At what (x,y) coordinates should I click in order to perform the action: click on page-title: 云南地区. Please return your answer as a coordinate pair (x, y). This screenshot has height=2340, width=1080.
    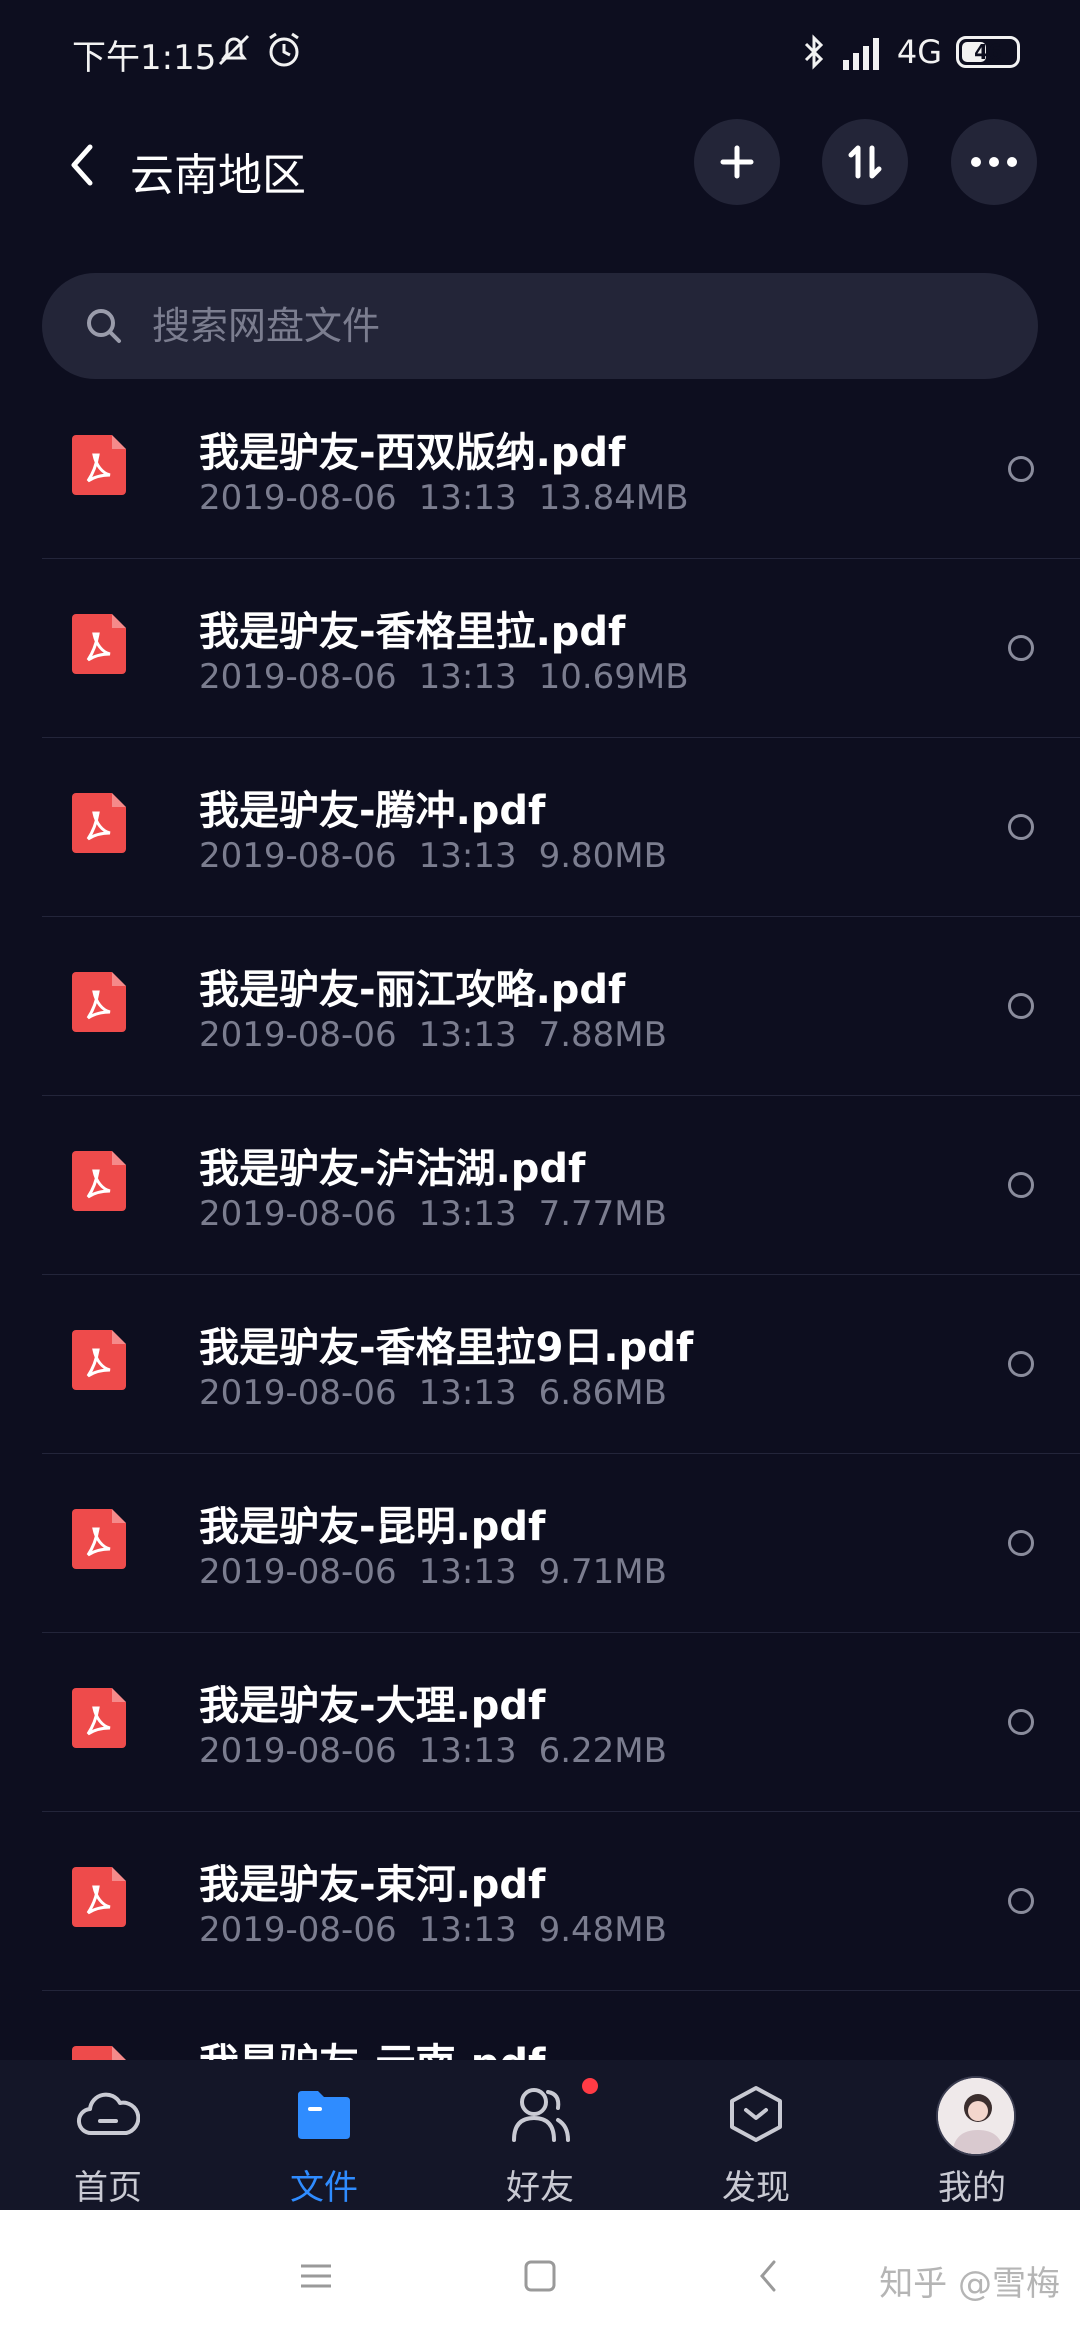
    Looking at the image, I should click on (218, 175).